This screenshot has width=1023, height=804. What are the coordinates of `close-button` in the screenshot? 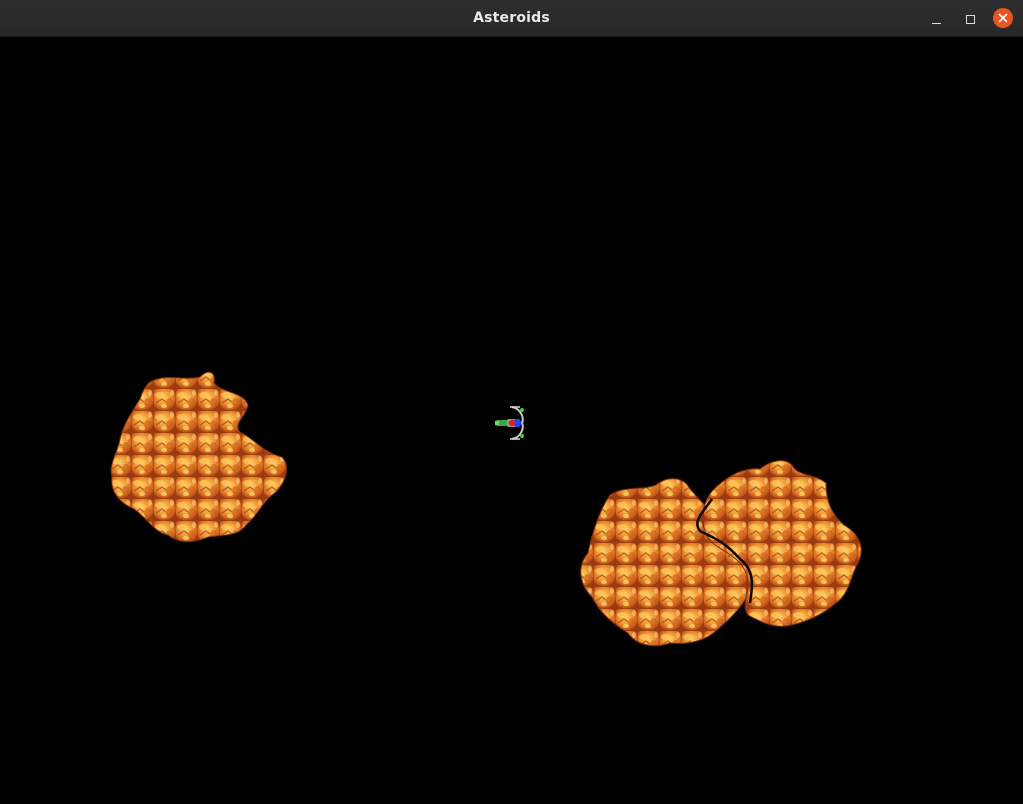 It's located at (1003, 18).